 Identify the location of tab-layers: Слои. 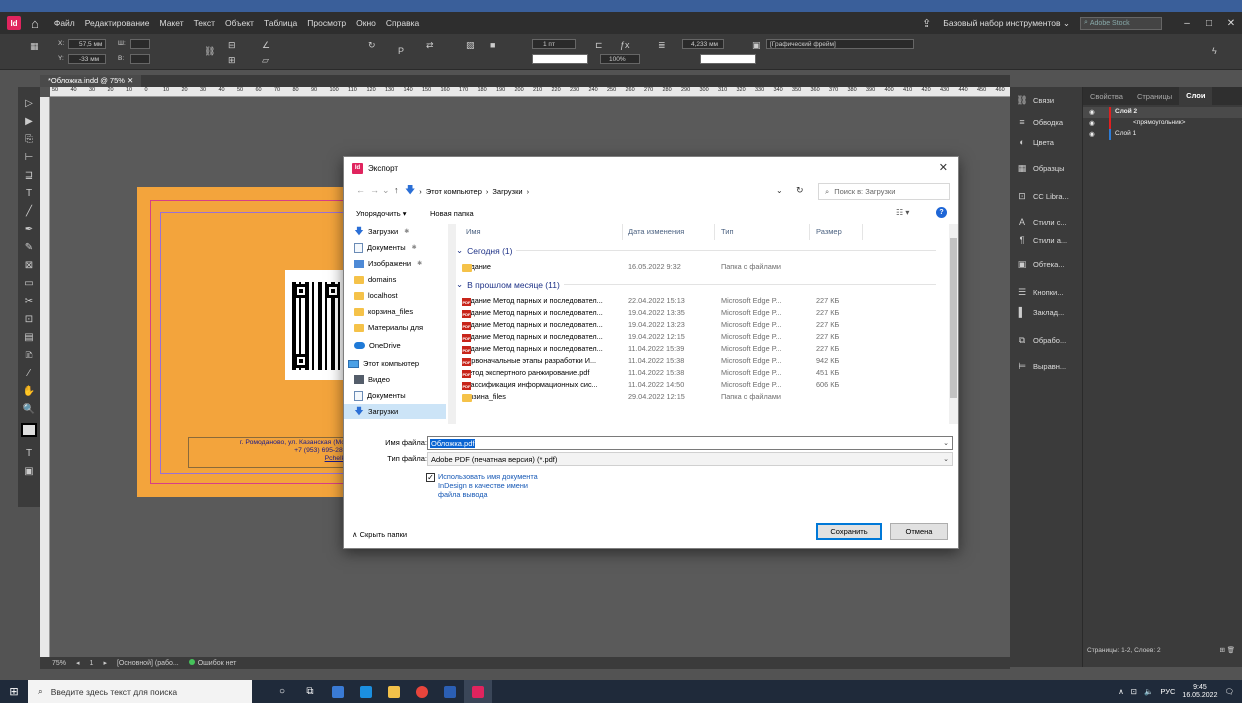
(1196, 96).